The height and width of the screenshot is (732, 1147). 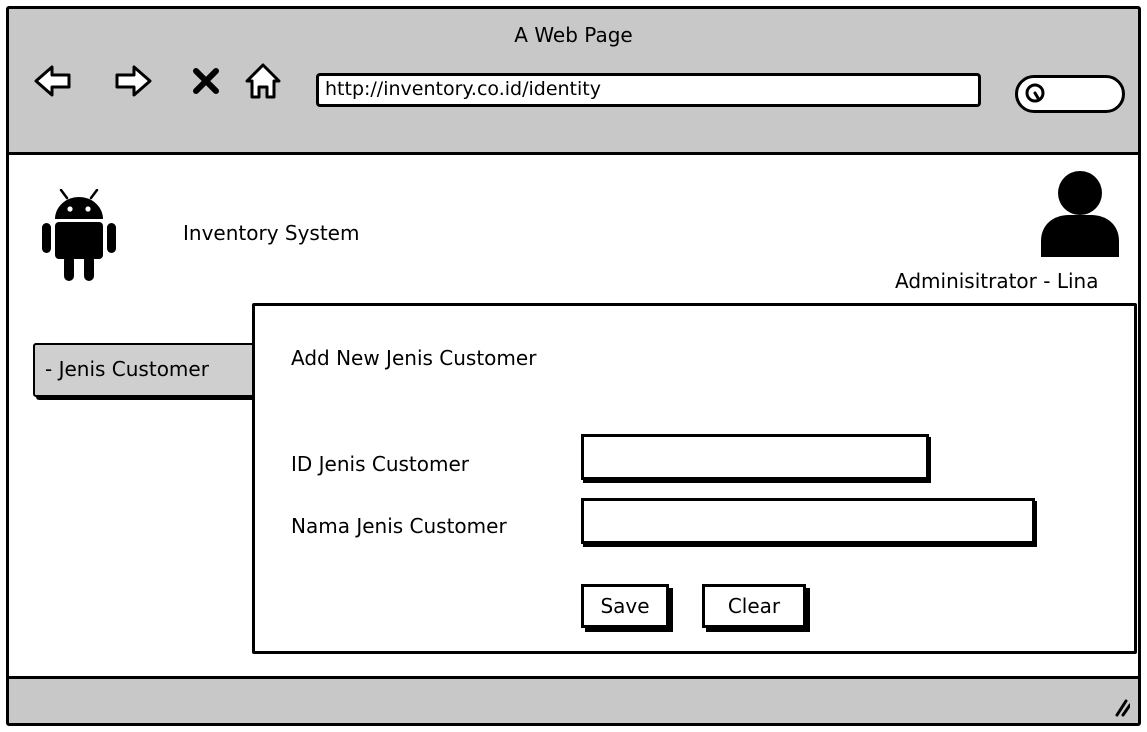 I want to click on user-icon, so click(x=1080, y=214).